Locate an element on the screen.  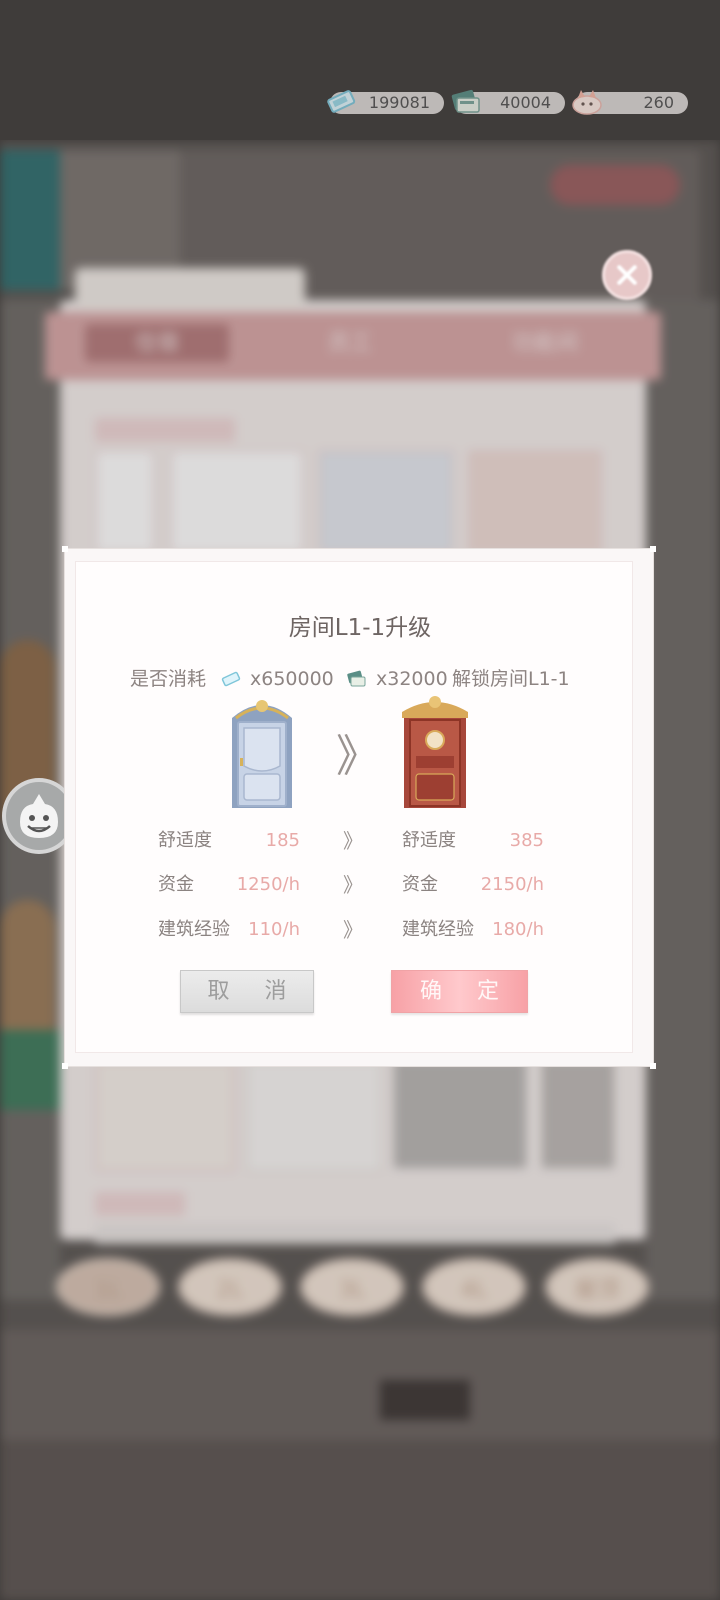
cost-diamonds: x650000 is located at coordinates (292, 679).